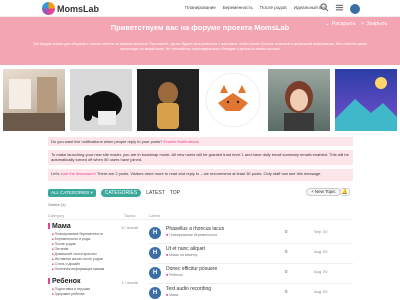 The image size is (400, 300). Describe the element at coordinates (78, 8) in the screenshot. I see `logo-text: MomsLab` at that location.